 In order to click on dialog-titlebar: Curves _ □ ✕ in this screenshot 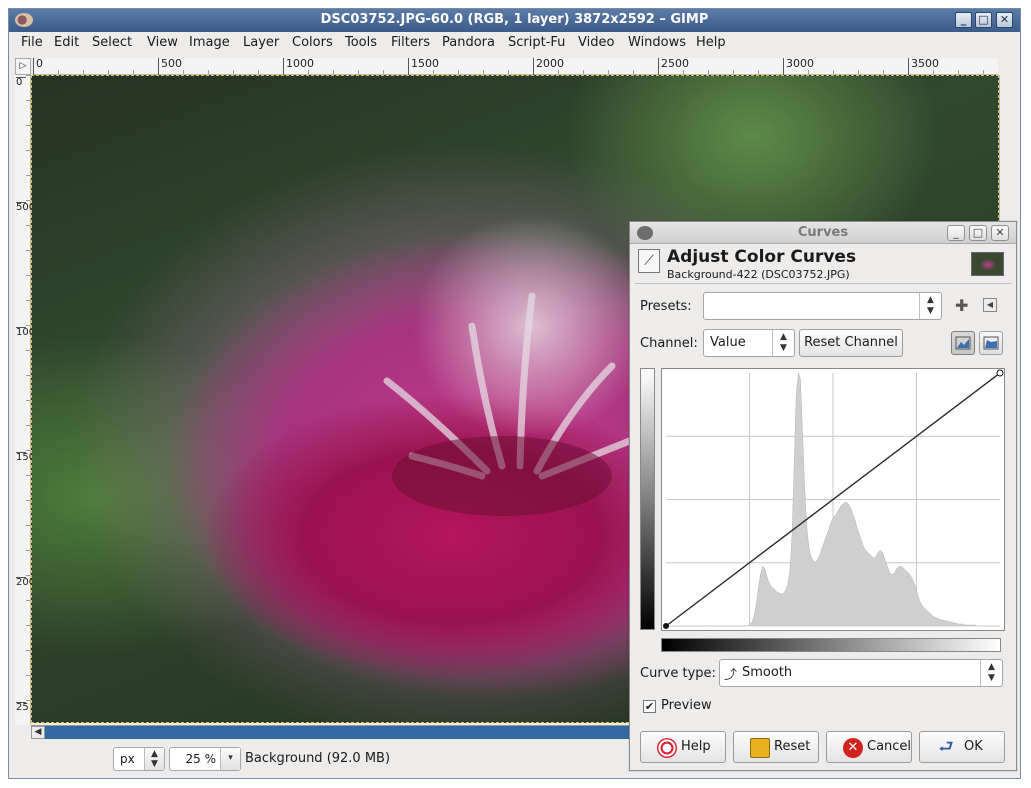, I will do `click(823, 233)`.